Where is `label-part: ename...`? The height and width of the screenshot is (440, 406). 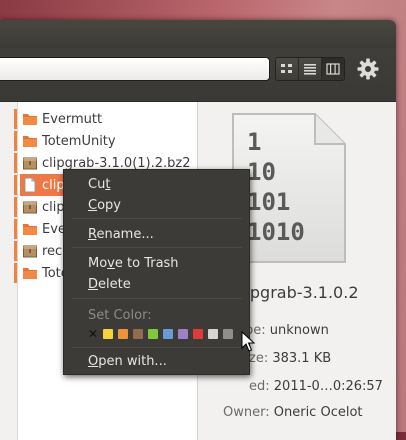
label-part: ename... is located at coordinates (125, 234).